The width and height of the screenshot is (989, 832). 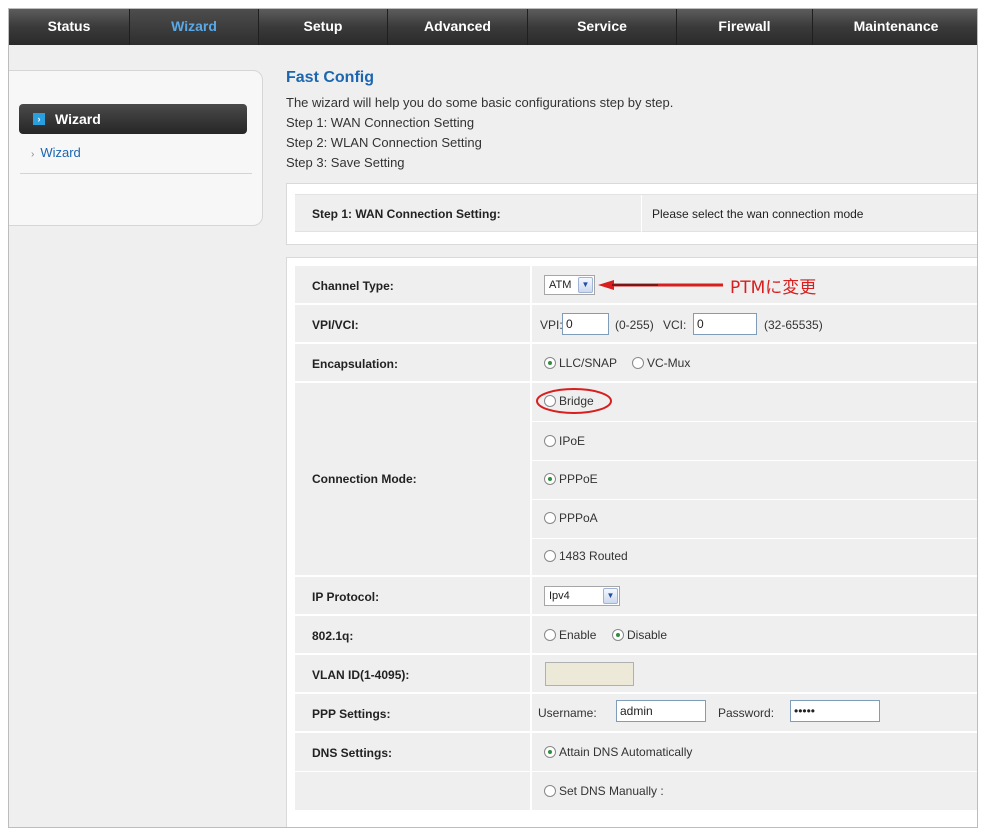 What do you see at coordinates (39, 119) in the screenshot?
I see `chevron-right-icon: ›` at bounding box center [39, 119].